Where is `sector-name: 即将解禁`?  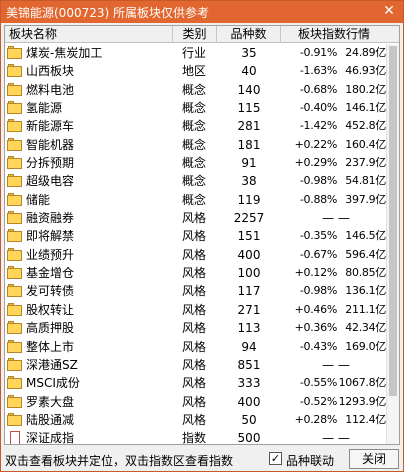 sector-name: 即将解禁 is located at coordinates (50, 236).